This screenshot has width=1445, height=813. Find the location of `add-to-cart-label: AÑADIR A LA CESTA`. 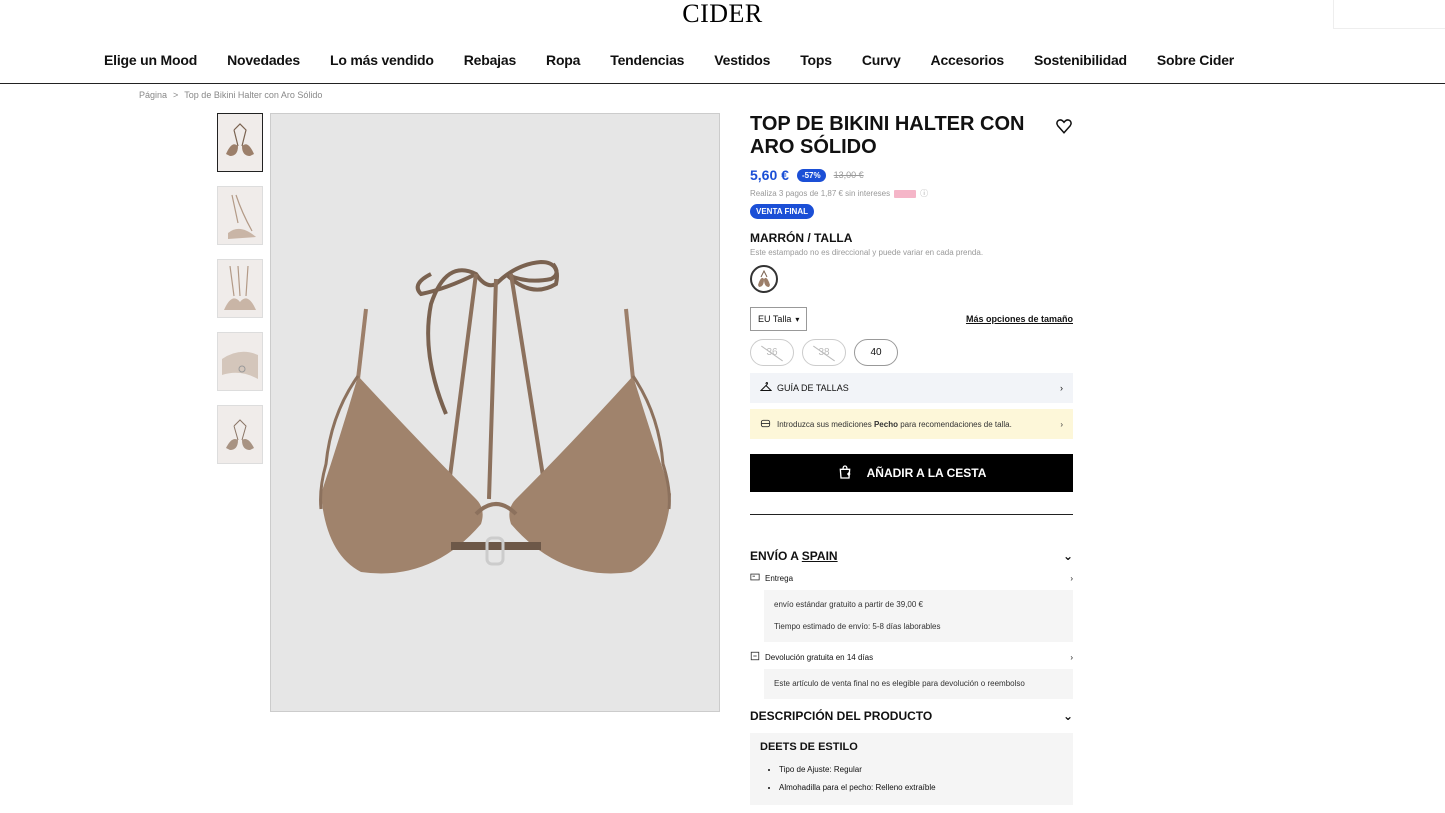

add-to-cart-label: AÑADIR A LA CESTA is located at coordinates (926, 473).